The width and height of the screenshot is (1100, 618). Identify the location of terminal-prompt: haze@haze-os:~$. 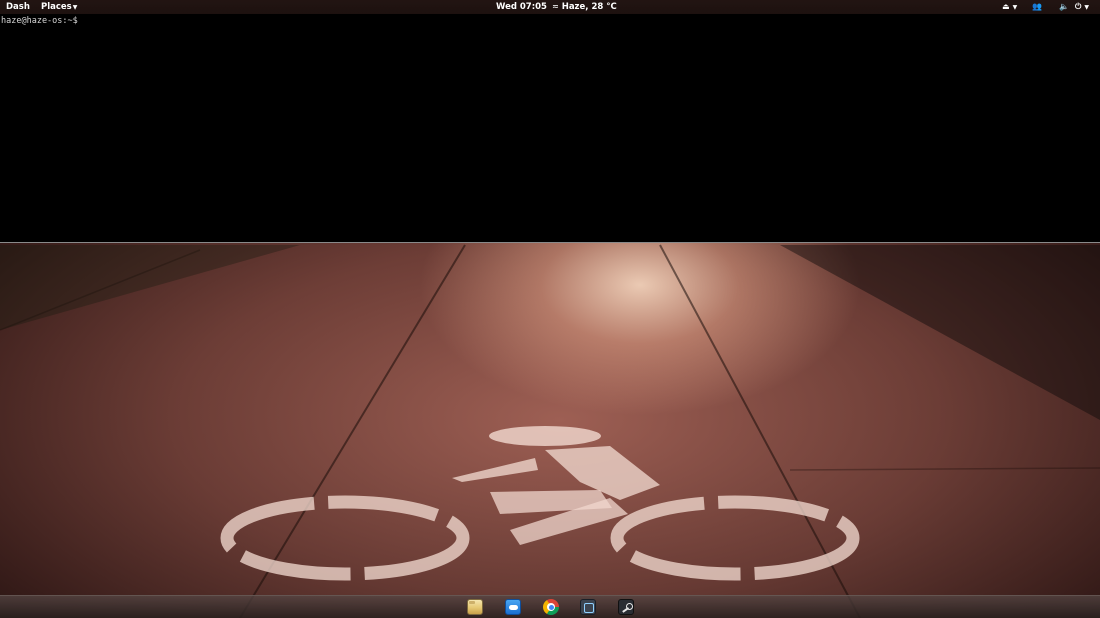
(39, 21).